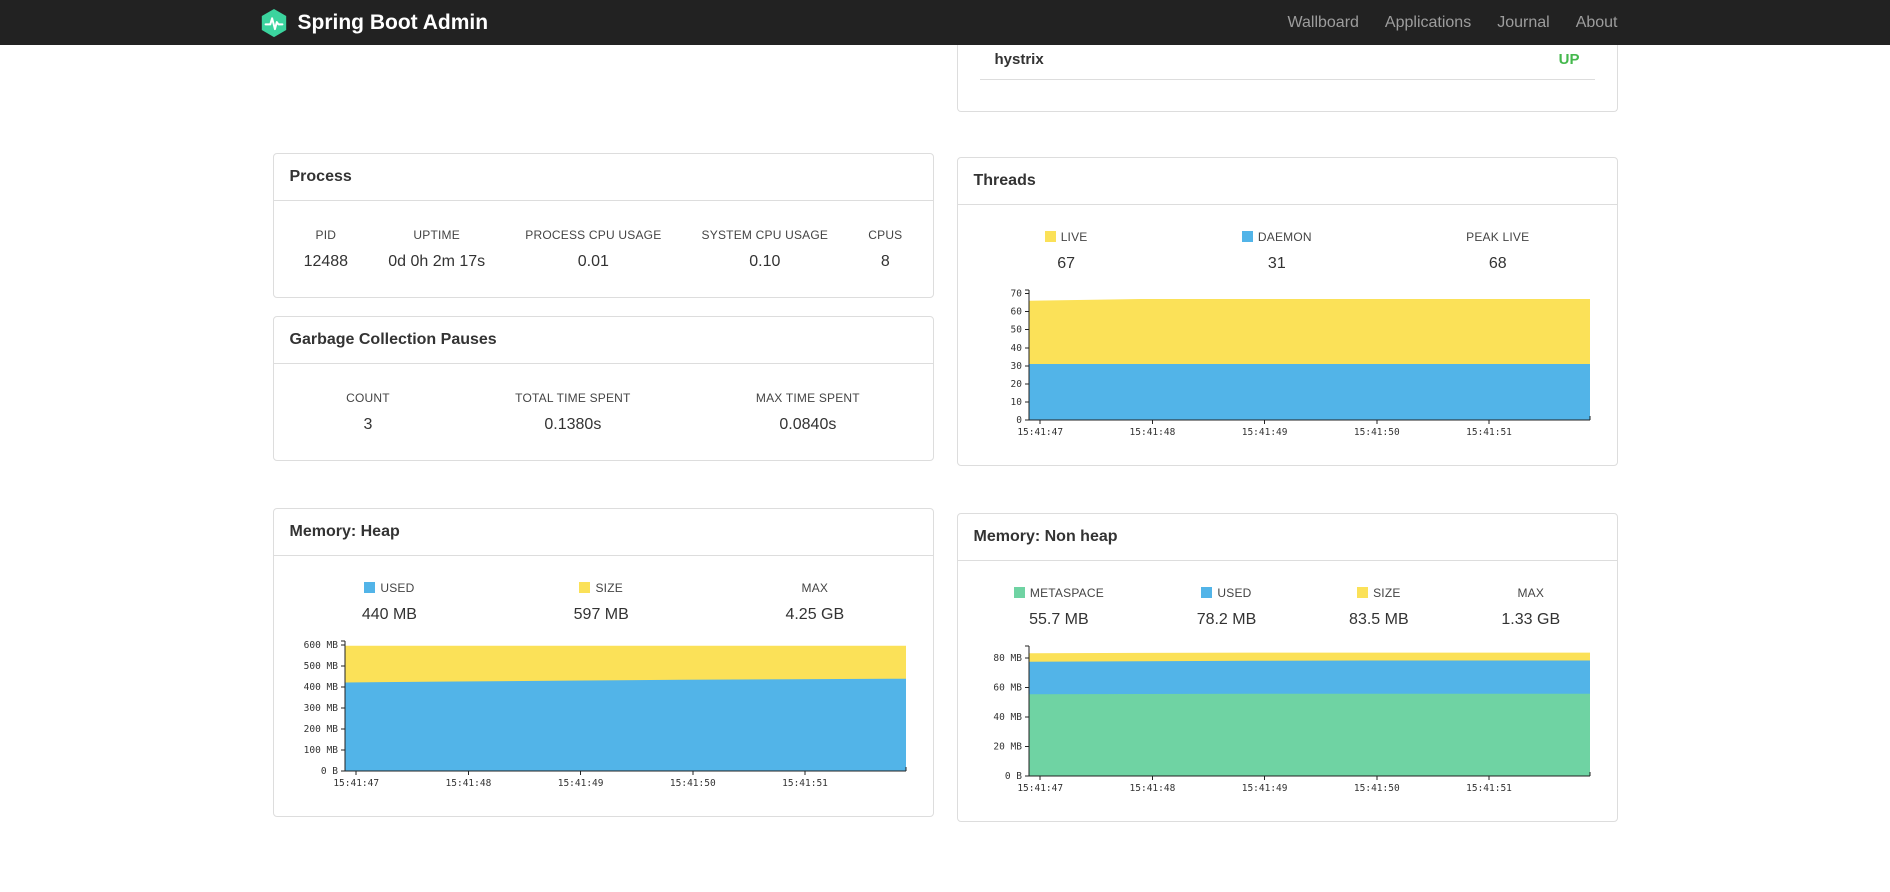  I want to click on legend-nonheap-max: MAX 1.33 GB, so click(1530, 608).